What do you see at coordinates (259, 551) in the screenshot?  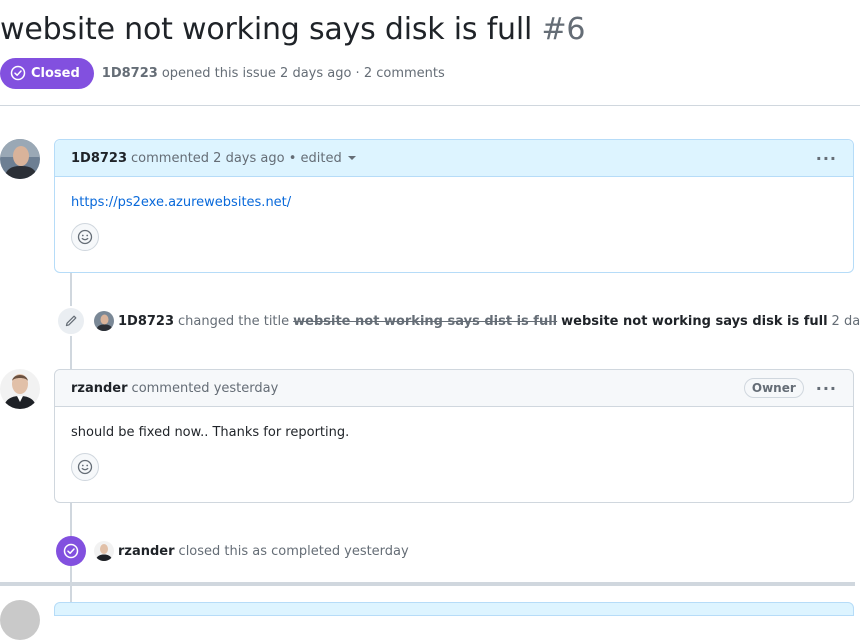 I see `event-action-text: closed this as completed` at bounding box center [259, 551].